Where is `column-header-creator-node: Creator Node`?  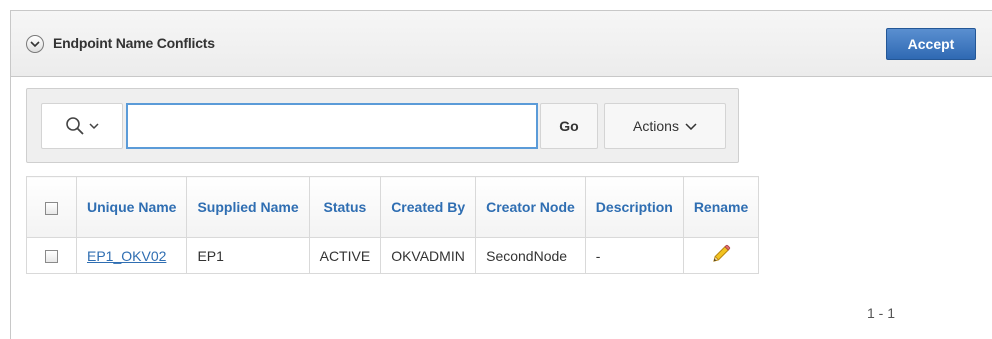 column-header-creator-node: Creator Node is located at coordinates (530, 207).